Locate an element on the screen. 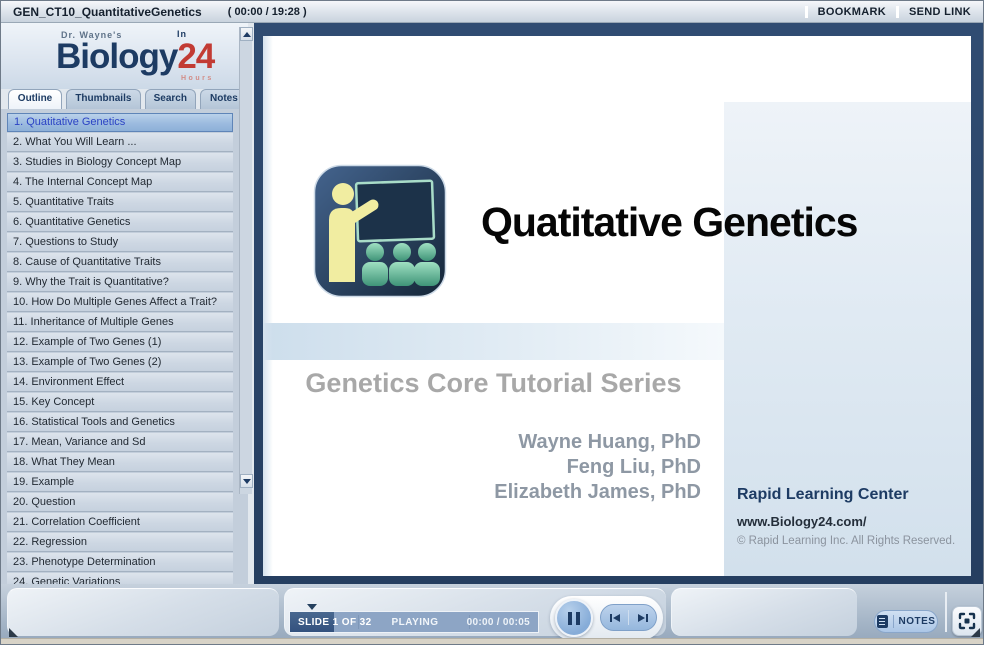 The height and width of the screenshot is (645, 984). scroll-down-button is located at coordinates (246, 481).